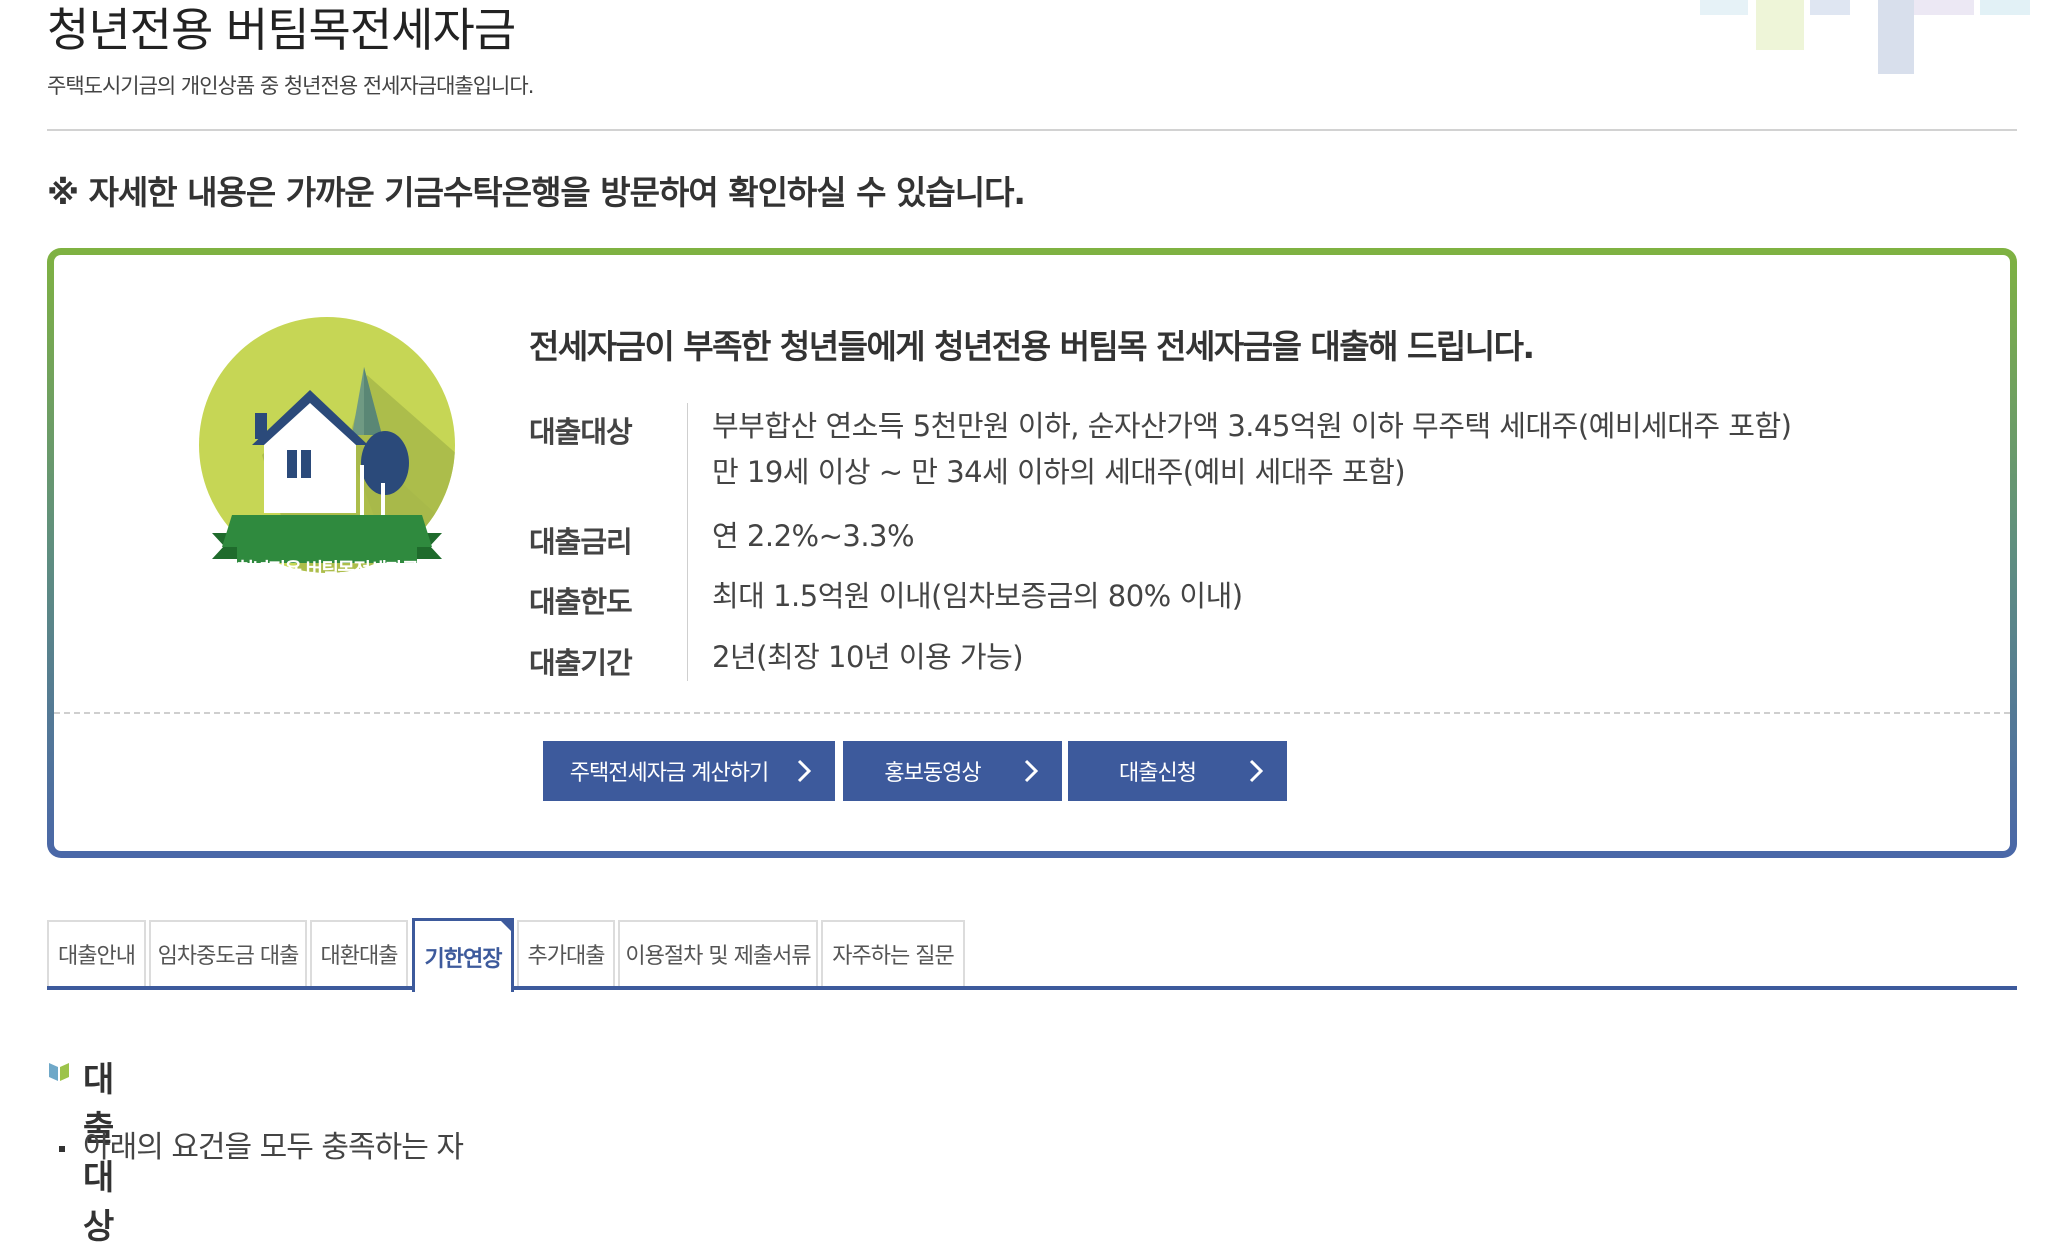  I want to click on tab-label: 추가대출, so click(566, 956).